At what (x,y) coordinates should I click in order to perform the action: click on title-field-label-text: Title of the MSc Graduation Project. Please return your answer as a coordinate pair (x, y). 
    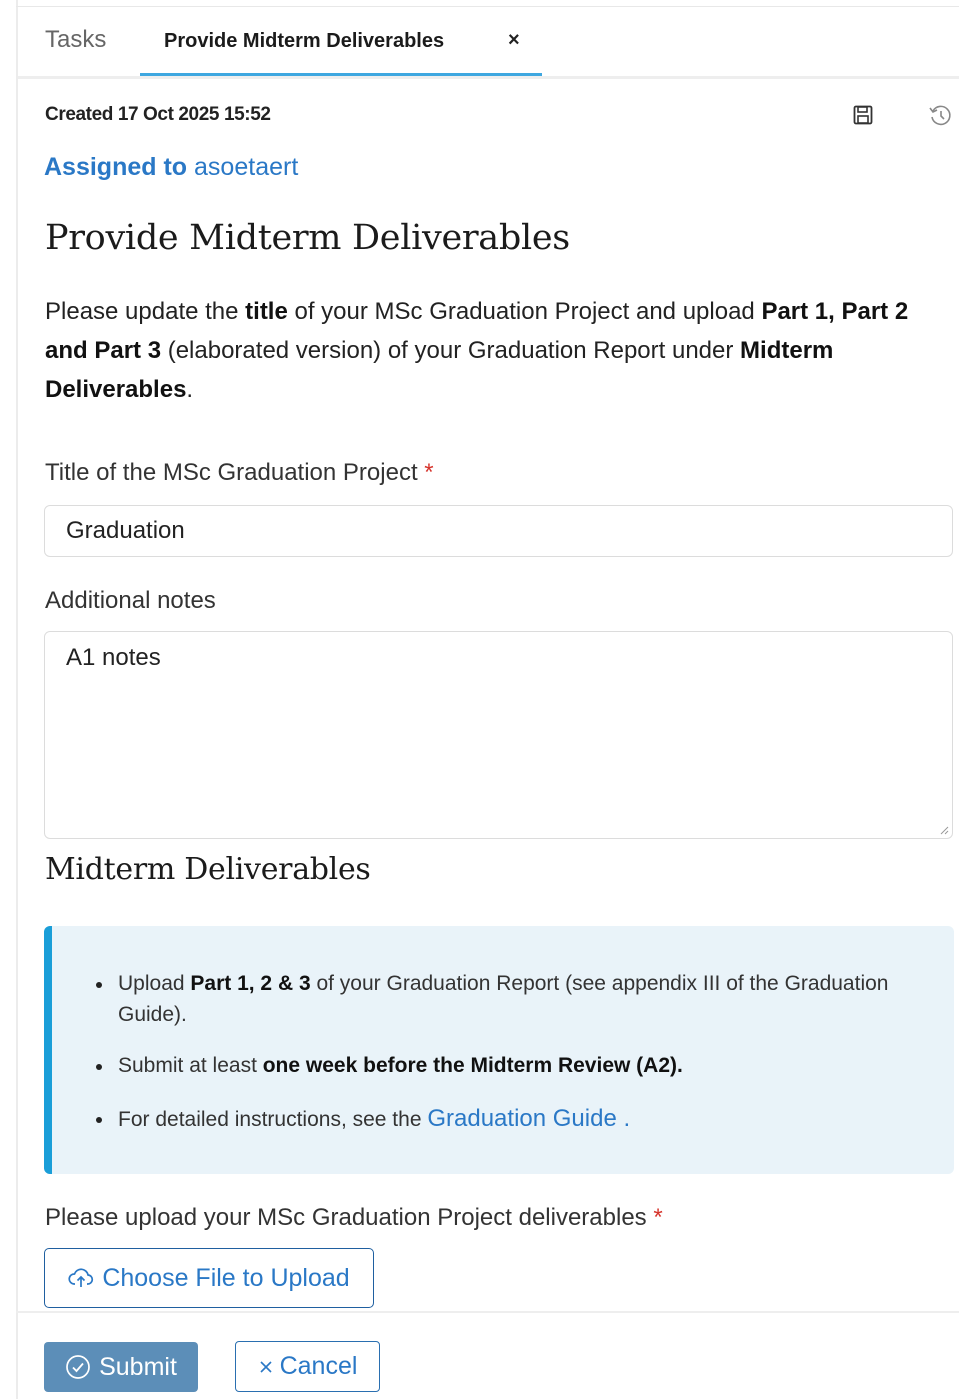
    Looking at the image, I should click on (231, 472).